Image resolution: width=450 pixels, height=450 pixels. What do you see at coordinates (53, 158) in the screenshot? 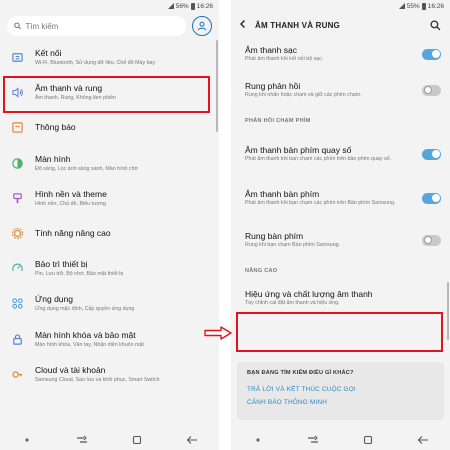
I see `setting-title: Màn hình` at bounding box center [53, 158].